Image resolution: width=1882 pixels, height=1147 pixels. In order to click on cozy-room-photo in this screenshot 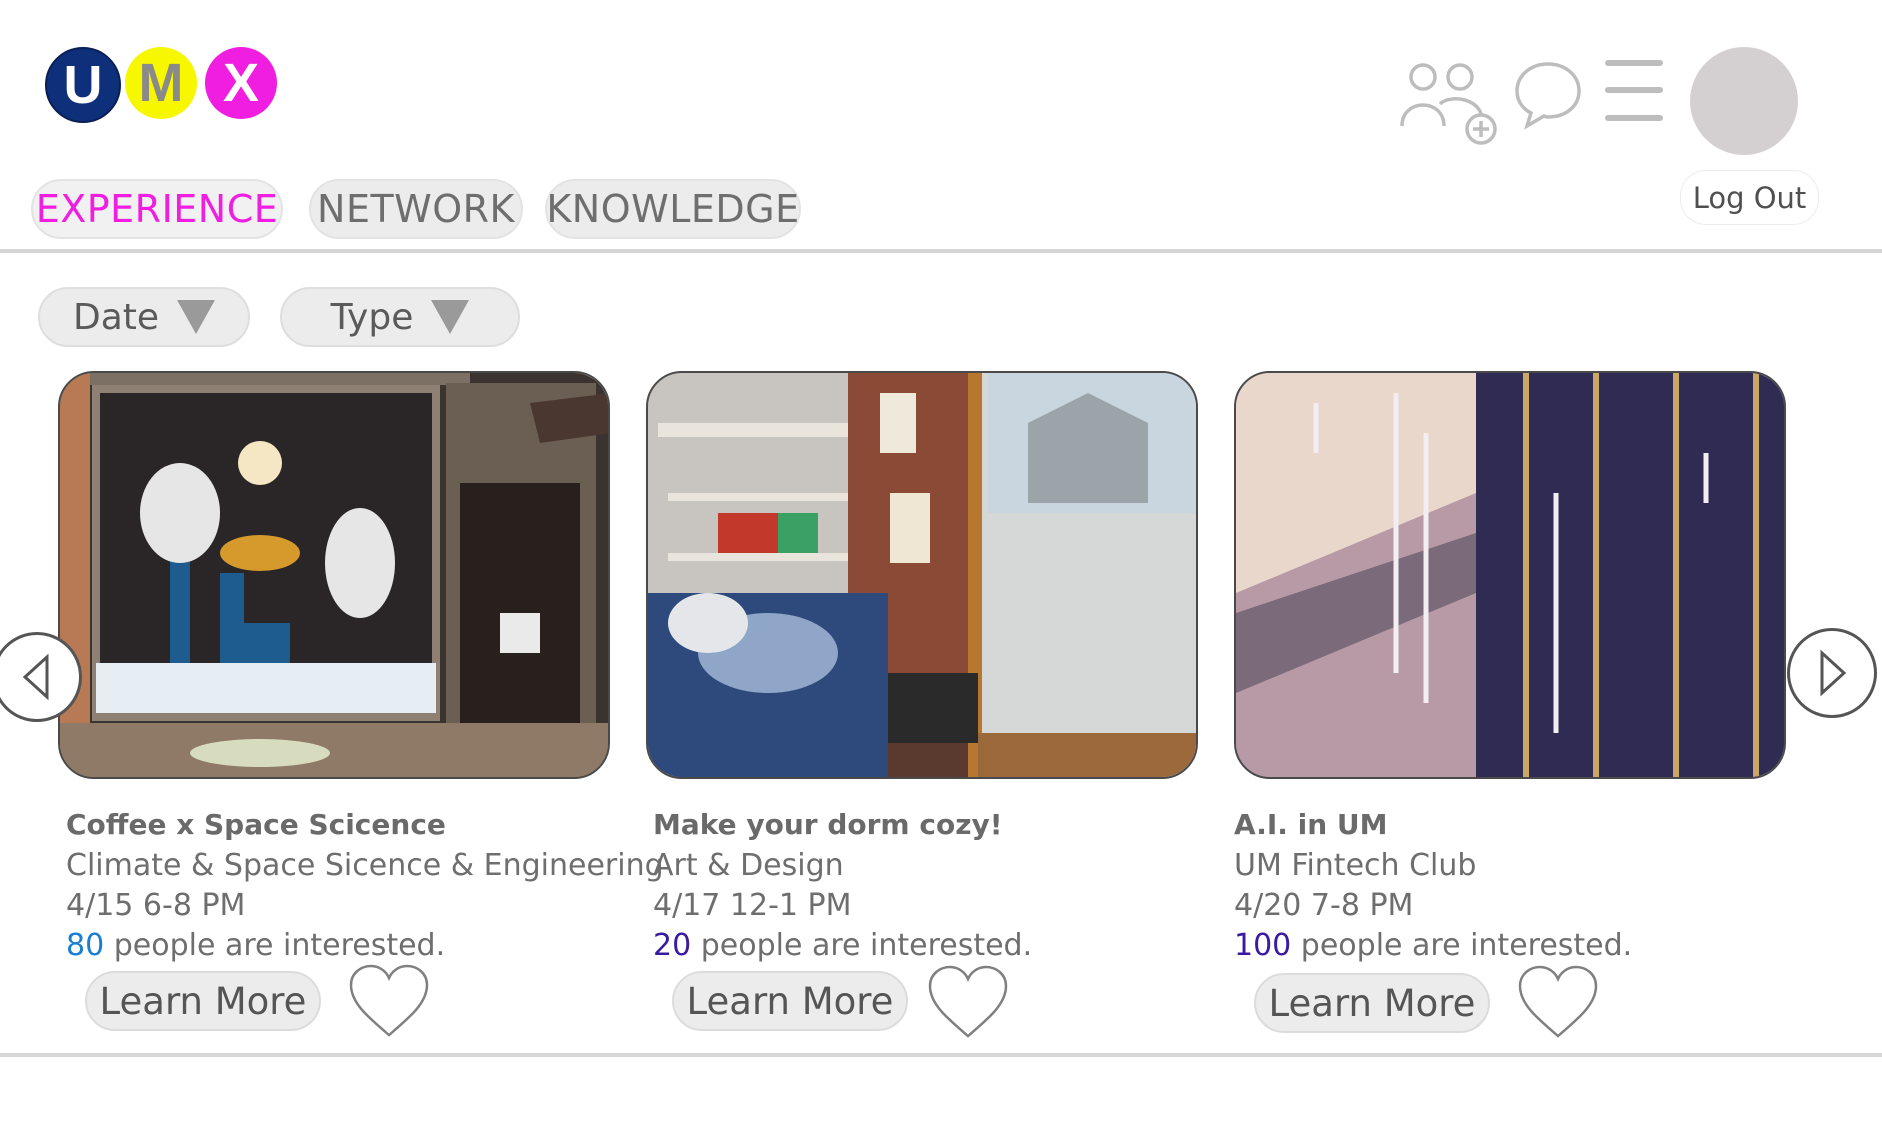, I will do `click(922, 575)`.